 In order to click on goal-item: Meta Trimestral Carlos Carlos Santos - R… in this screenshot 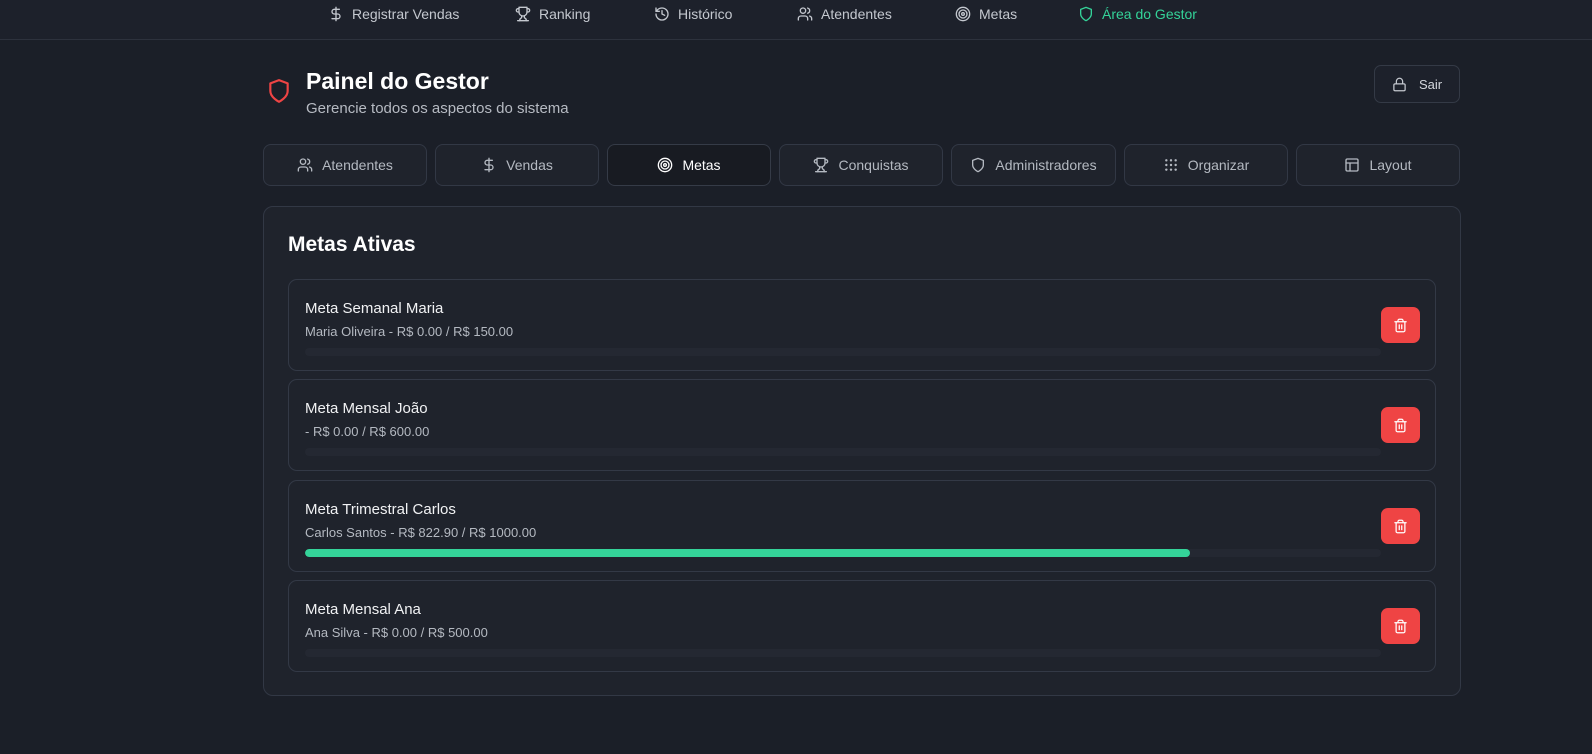, I will do `click(862, 526)`.